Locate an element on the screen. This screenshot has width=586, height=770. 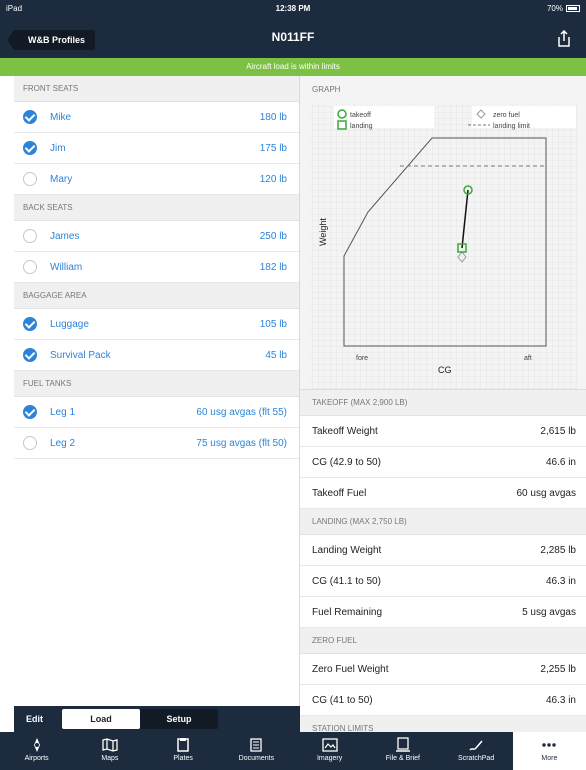
item-name: Survival Pack is located at coordinates (80, 355).